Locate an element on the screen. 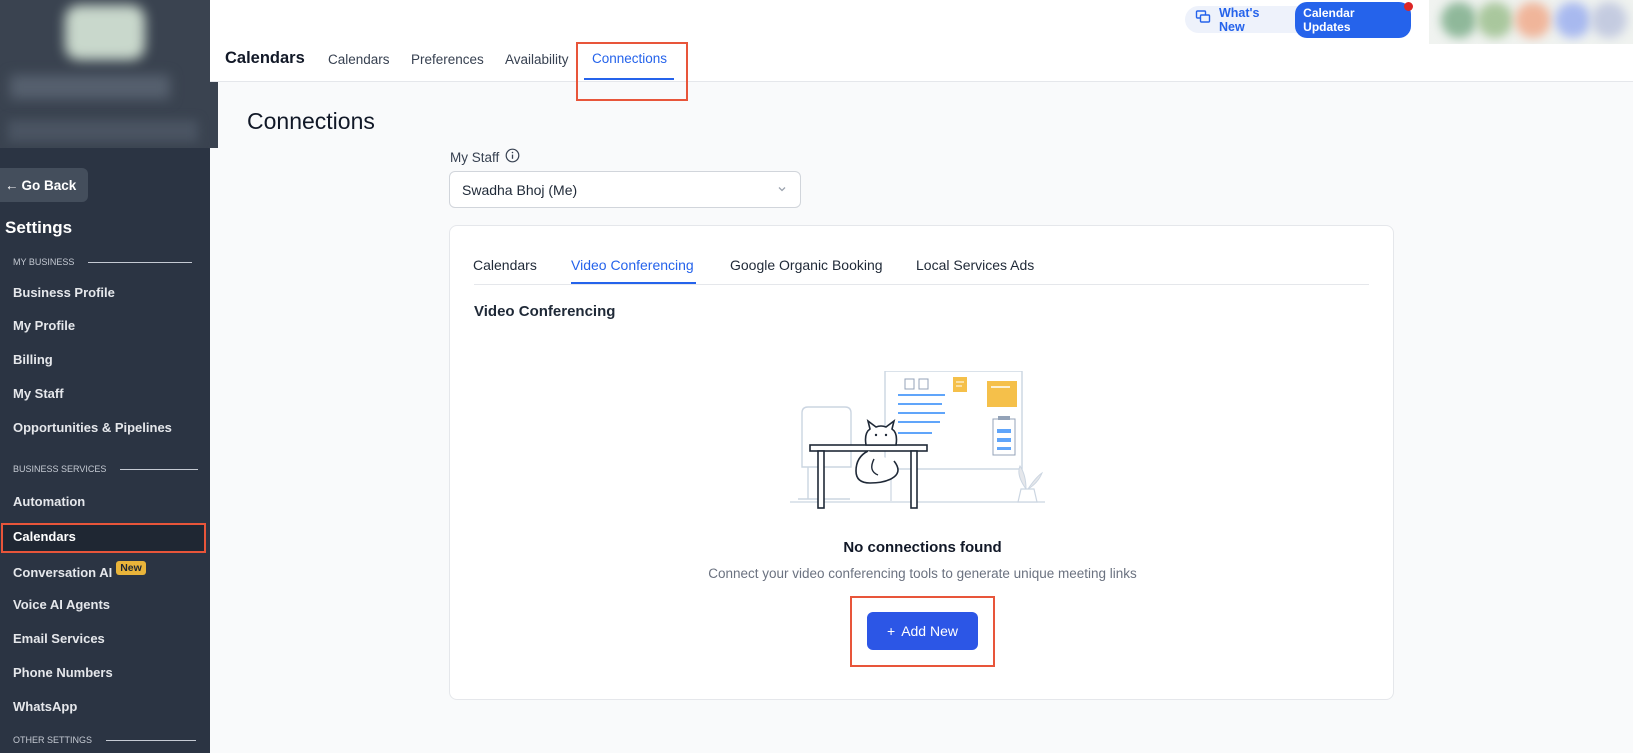  sidebar-item-automation: Automation is located at coordinates (49, 502).